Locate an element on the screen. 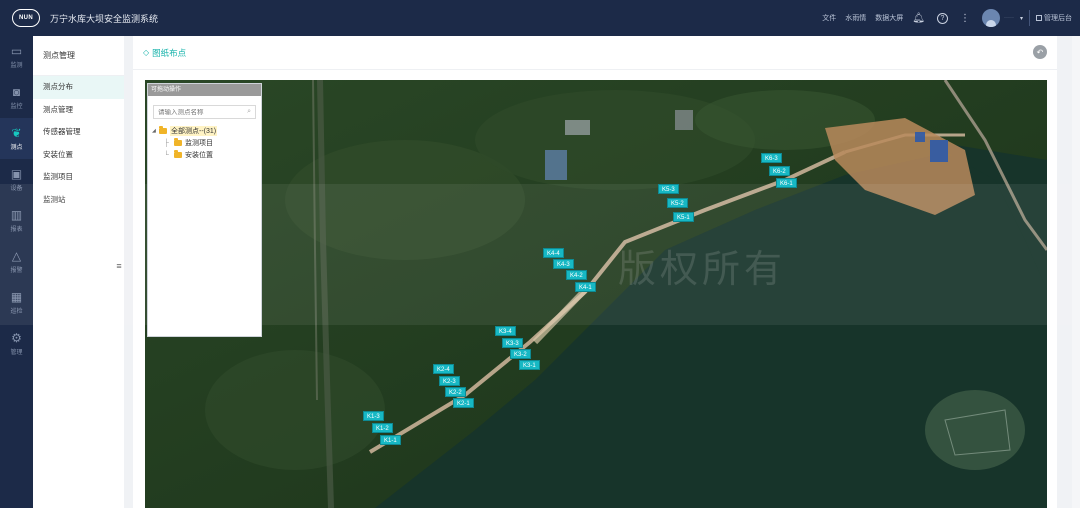 This screenshot has width=1080, height=508. nav-item-monitor: ▭ 监测 is located at coordinates (16, 56).